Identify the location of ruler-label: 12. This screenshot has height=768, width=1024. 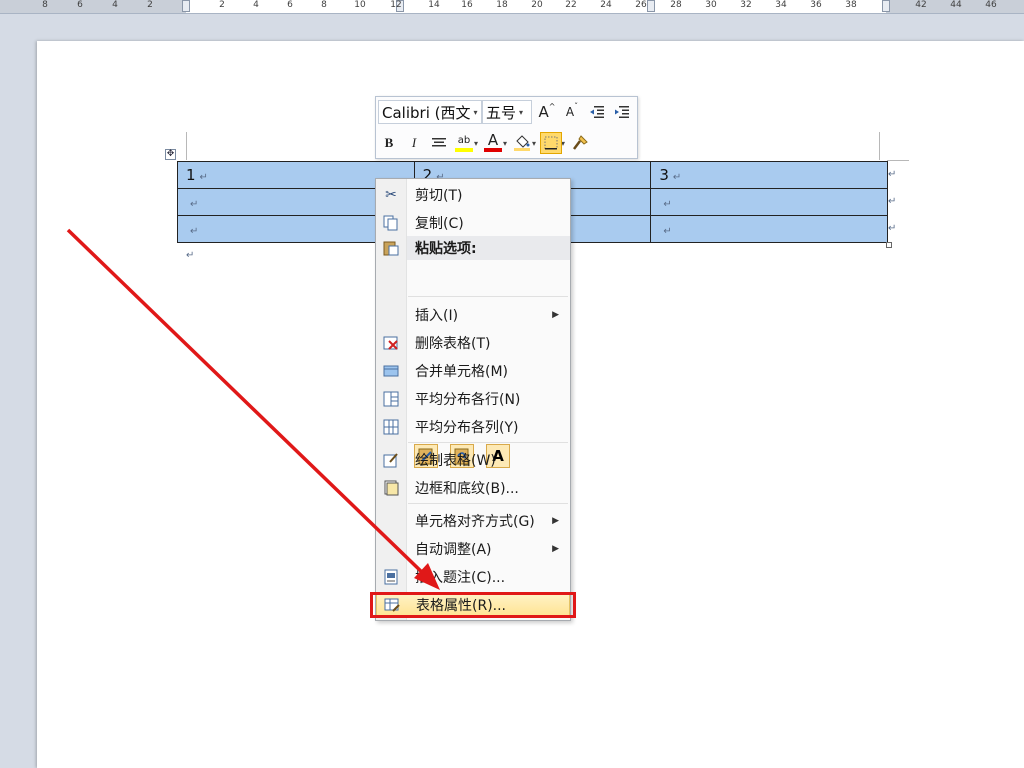
(396, 5).